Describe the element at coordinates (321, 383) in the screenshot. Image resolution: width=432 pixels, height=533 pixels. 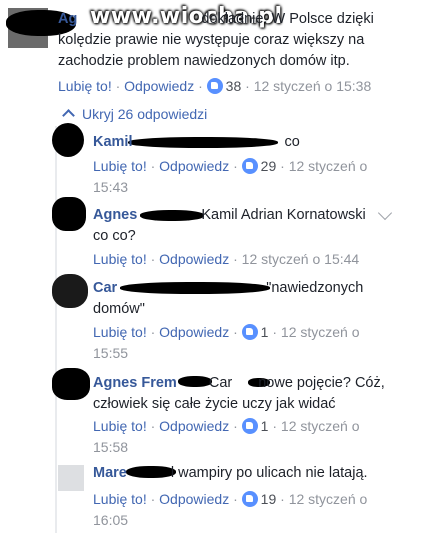
I see `reply-body: nowe pojęcie? Cóż,` at that location.